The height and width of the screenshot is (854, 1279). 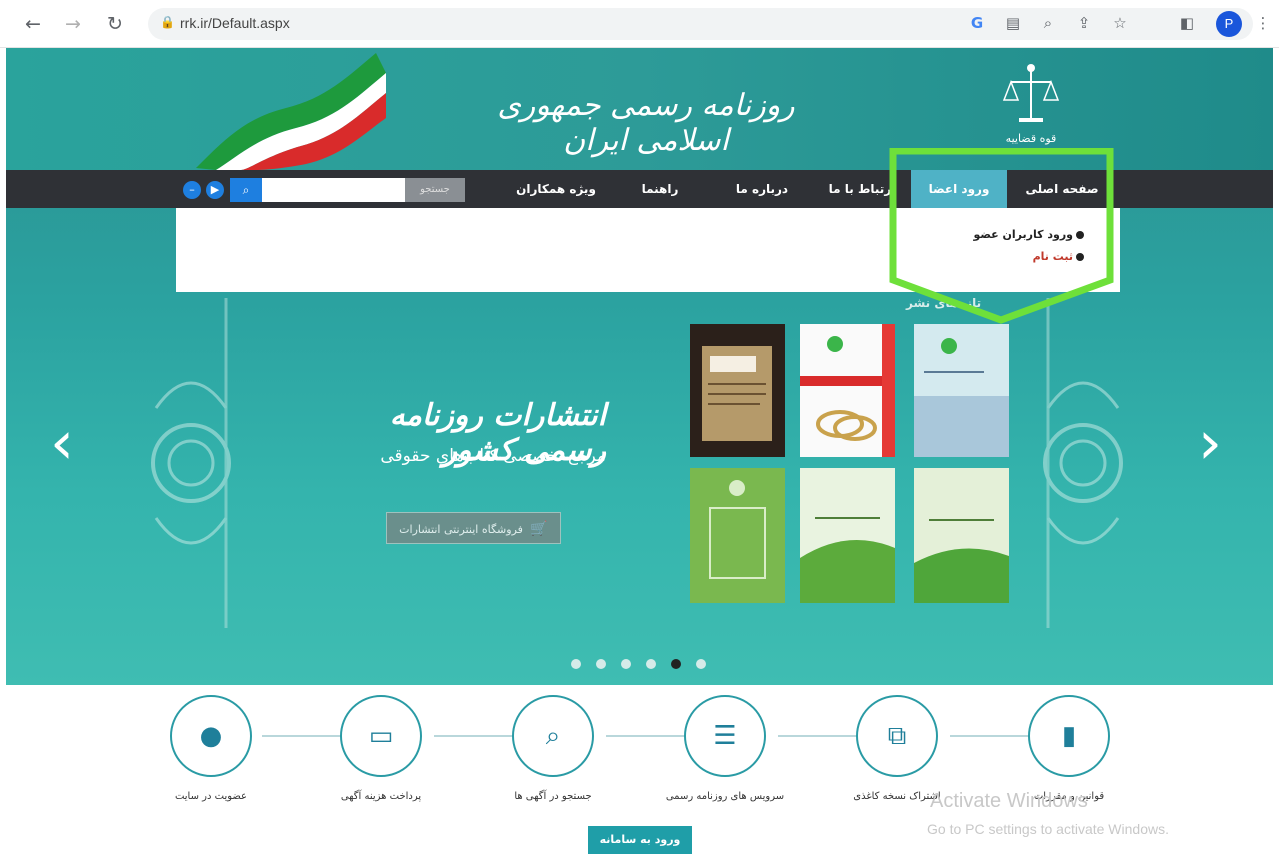 What do you see at coordinates (553, 736) in the screenshot?
I see `step-search-icon: ⌕` at bounding box center [553, 736].